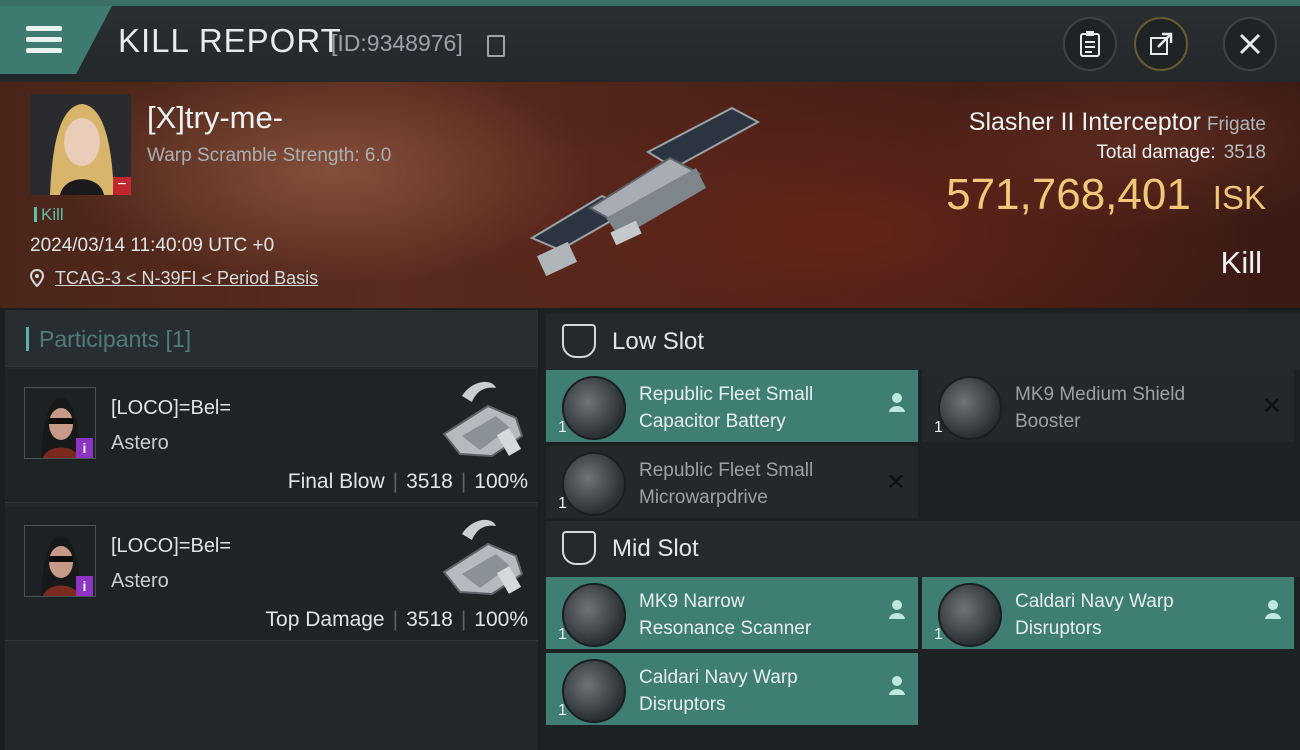  Describe the element at coordinates (594, 484) in the screenshot. I see `microwarpdrive-icon` at that location.